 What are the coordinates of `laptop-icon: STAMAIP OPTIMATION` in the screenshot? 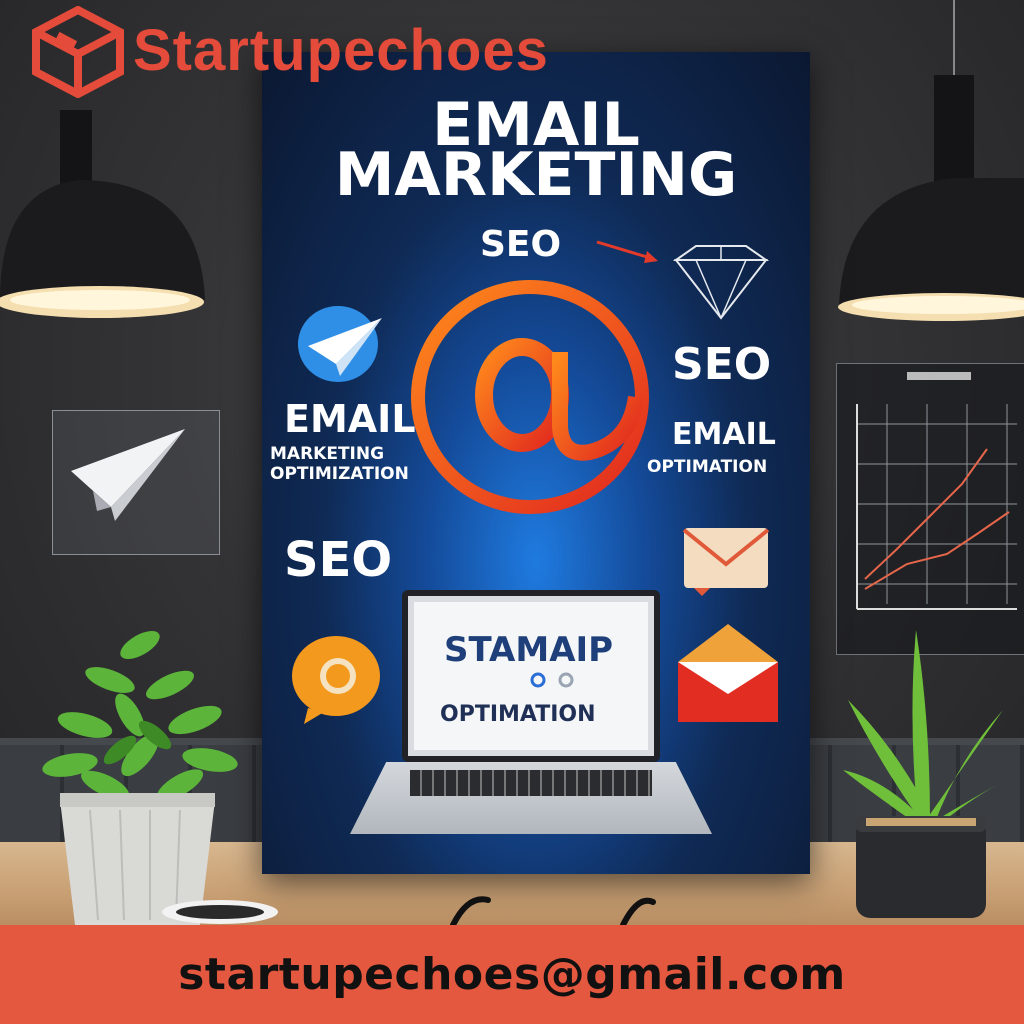 It's located at (531, 715).